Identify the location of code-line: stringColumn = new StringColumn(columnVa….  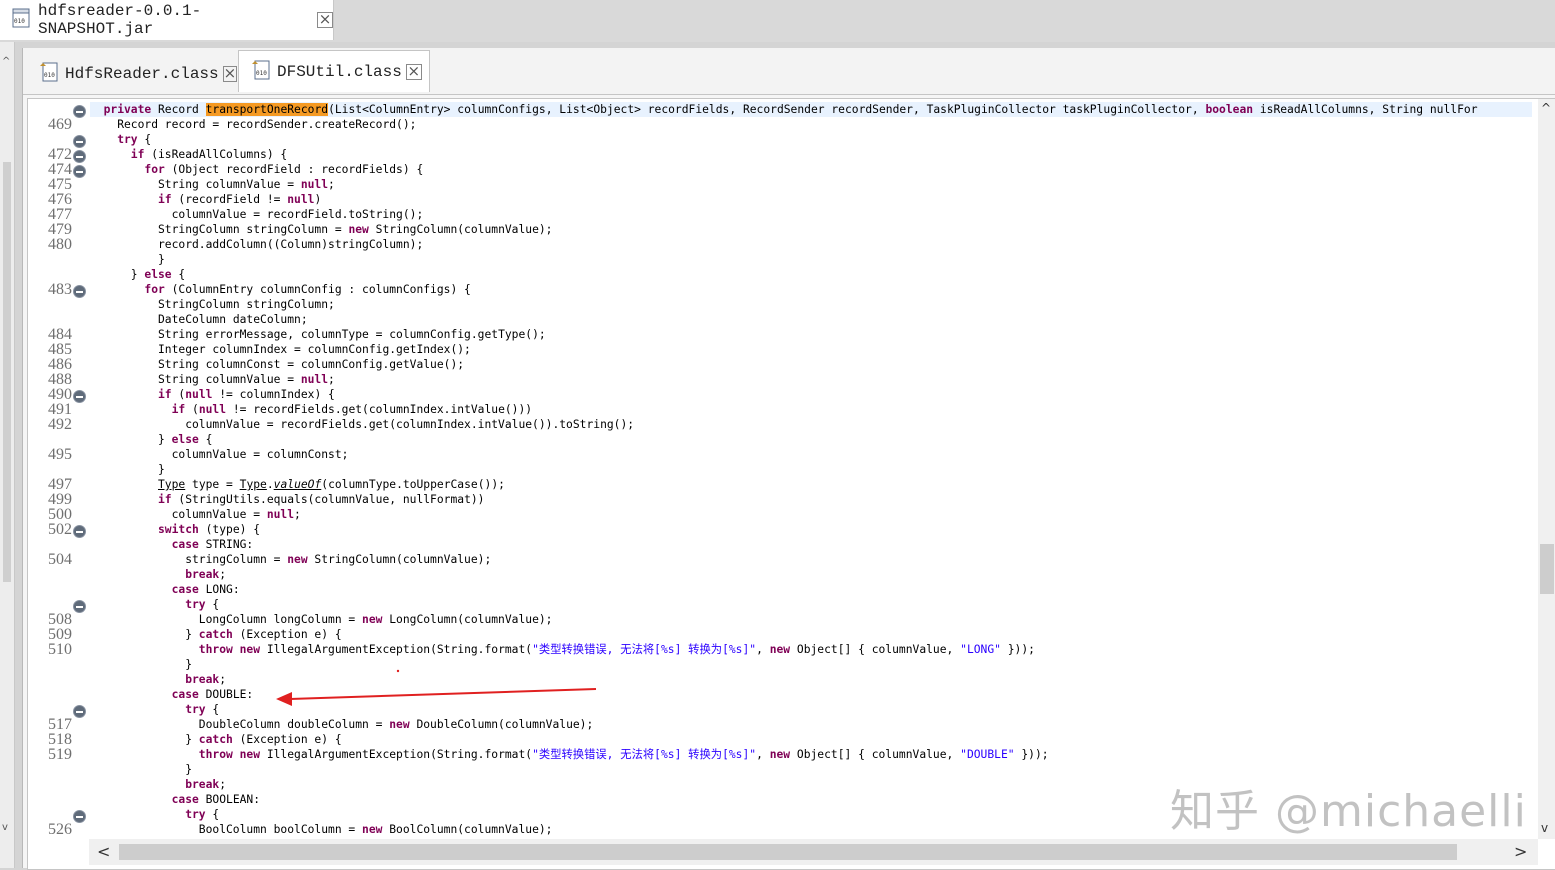
(290, 559).